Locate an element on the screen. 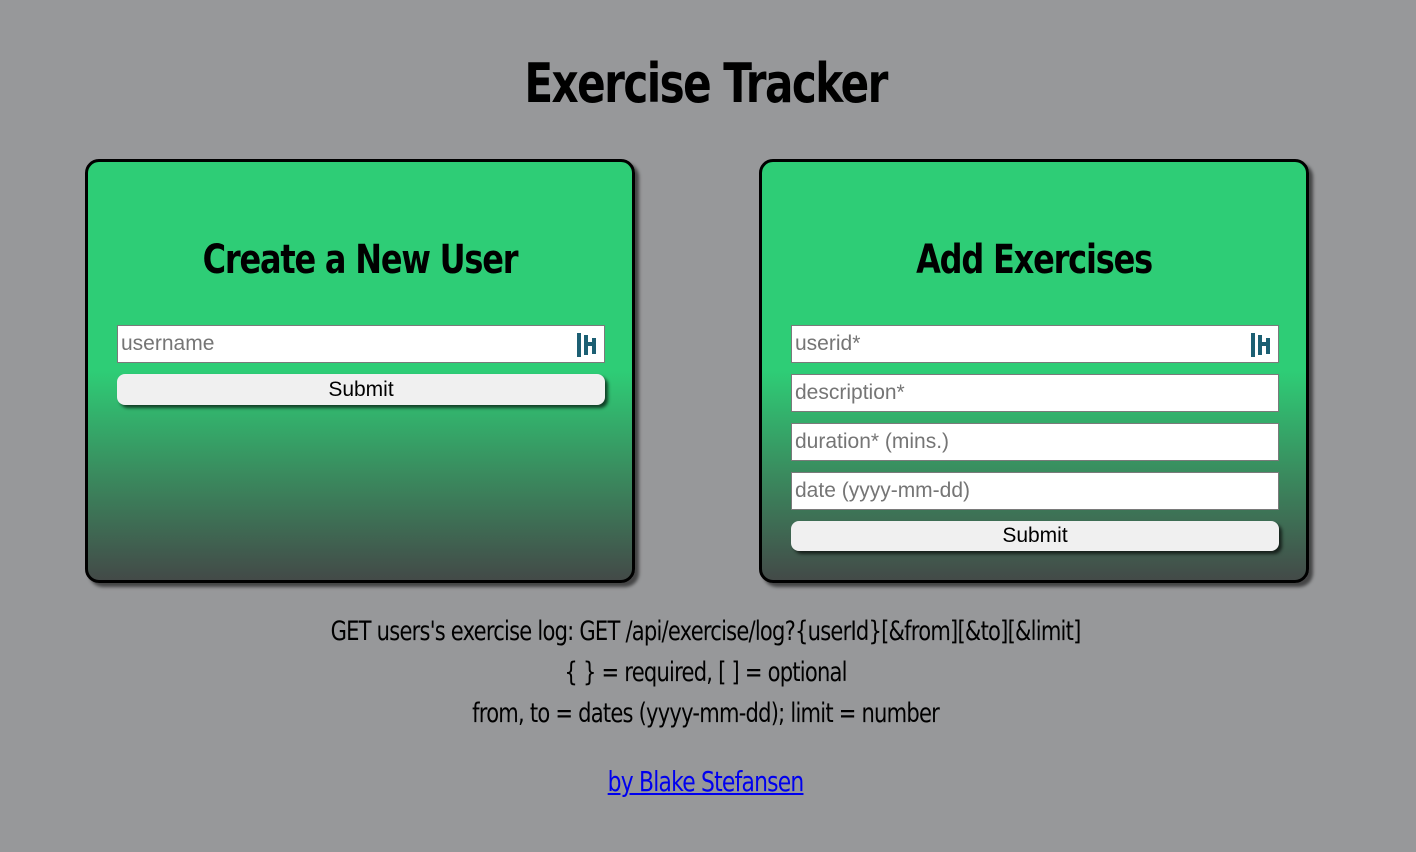 The image size is (1416, 852). create-user-heading: Create a New User is located at coordinates (360, 260).